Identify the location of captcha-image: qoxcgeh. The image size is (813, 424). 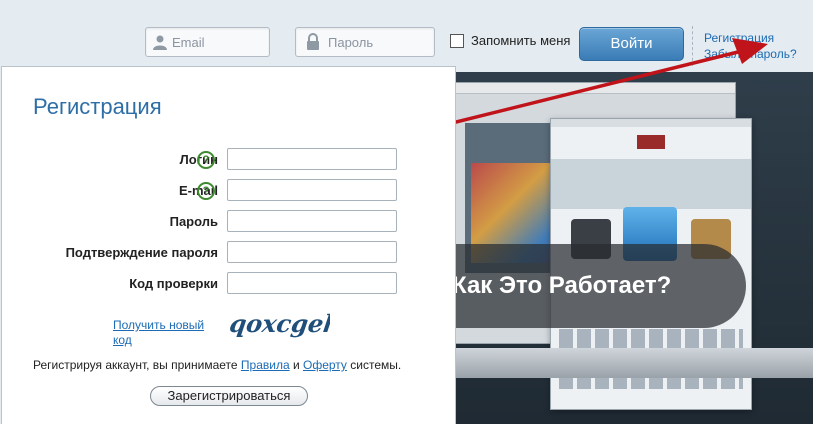
(280, 323).